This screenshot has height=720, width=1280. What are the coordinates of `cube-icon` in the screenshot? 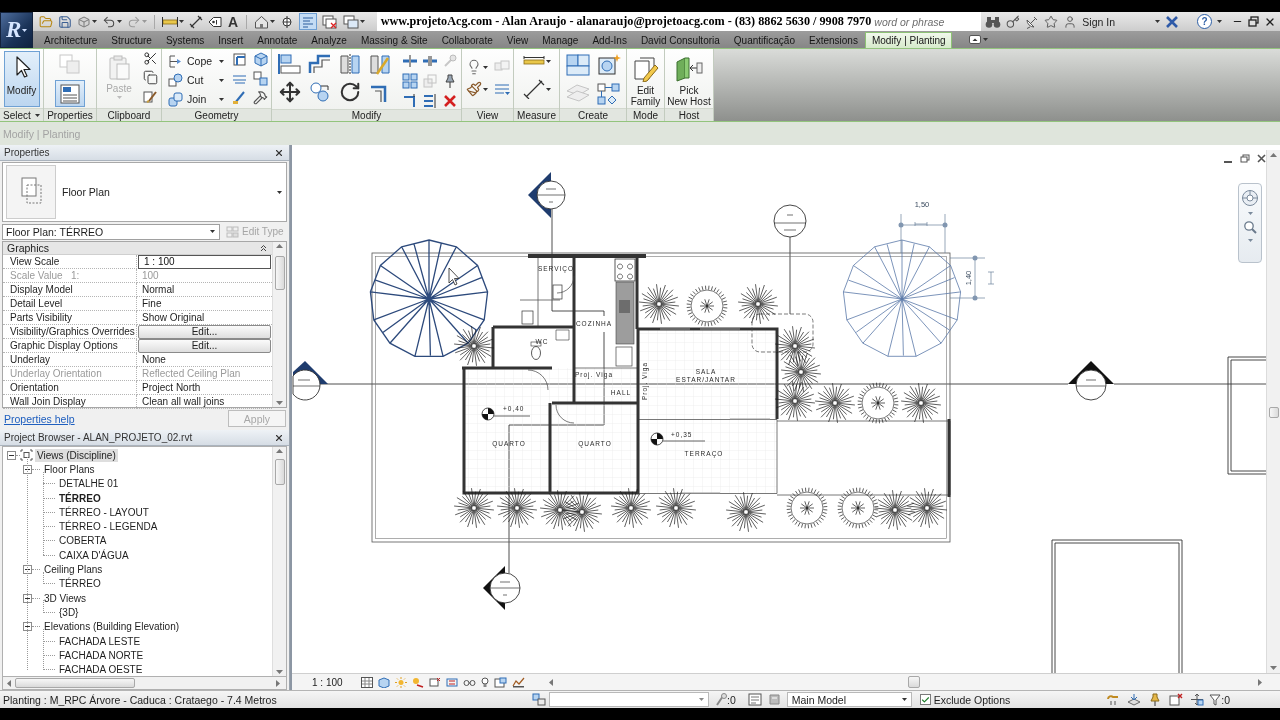 It's located at (260, 59).